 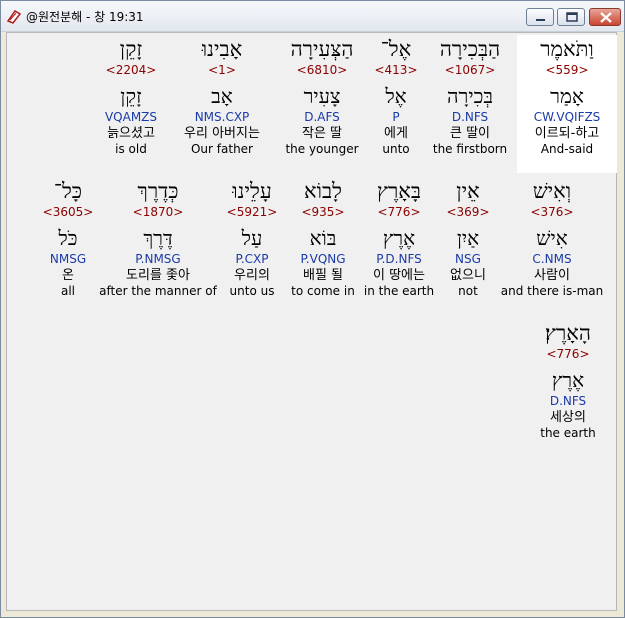 I want to click on word-block: כָּל־ <3605> כֹּל NMSG 온 all, so click(x=68, y=237).